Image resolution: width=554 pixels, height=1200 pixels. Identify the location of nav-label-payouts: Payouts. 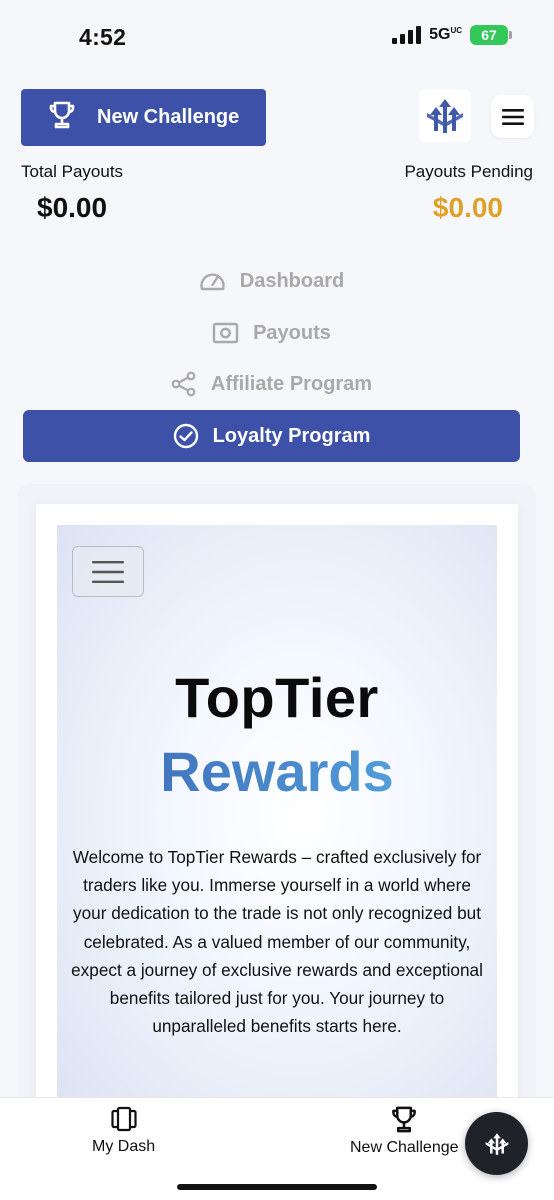
(292, 332).